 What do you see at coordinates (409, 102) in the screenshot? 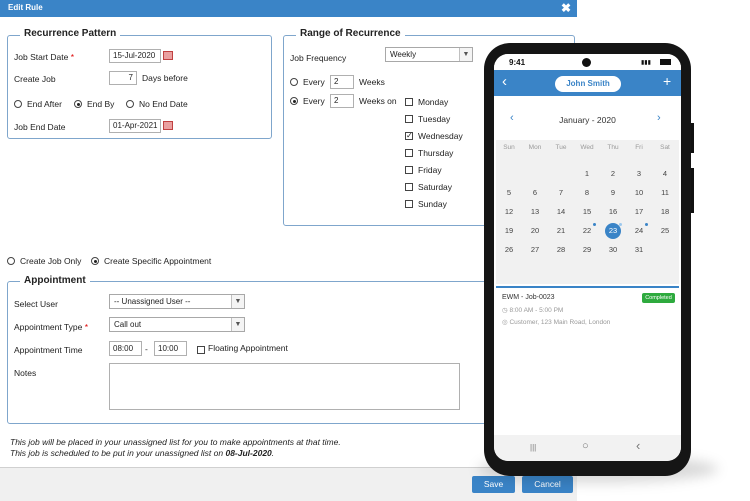
I see `monday-checkbox` at bounding box center [409, 102].